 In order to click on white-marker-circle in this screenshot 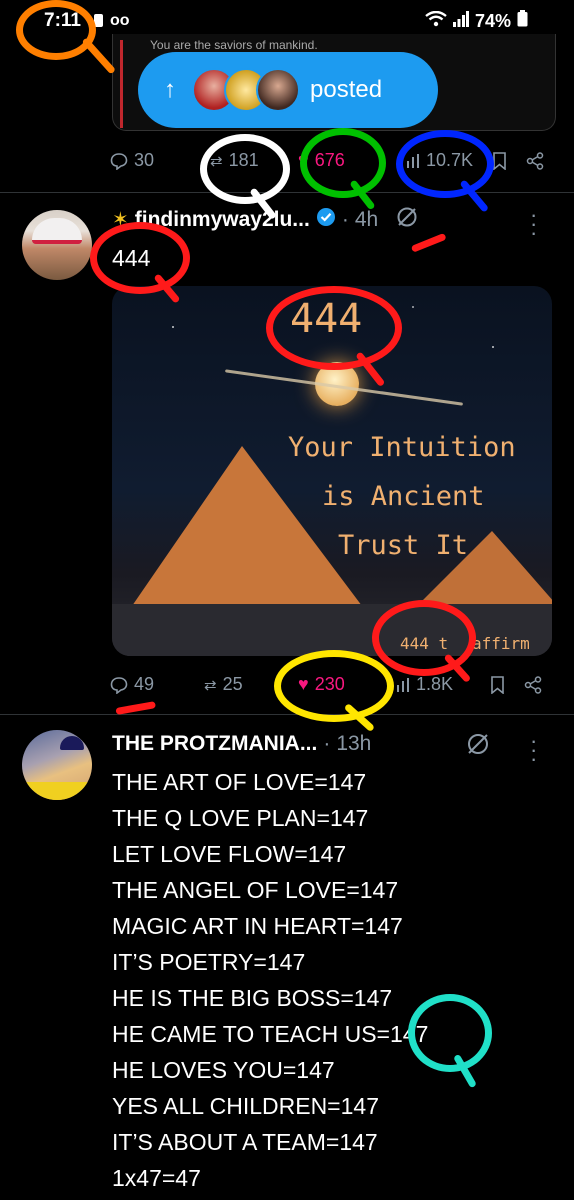, I will do `click(245, 169)`.